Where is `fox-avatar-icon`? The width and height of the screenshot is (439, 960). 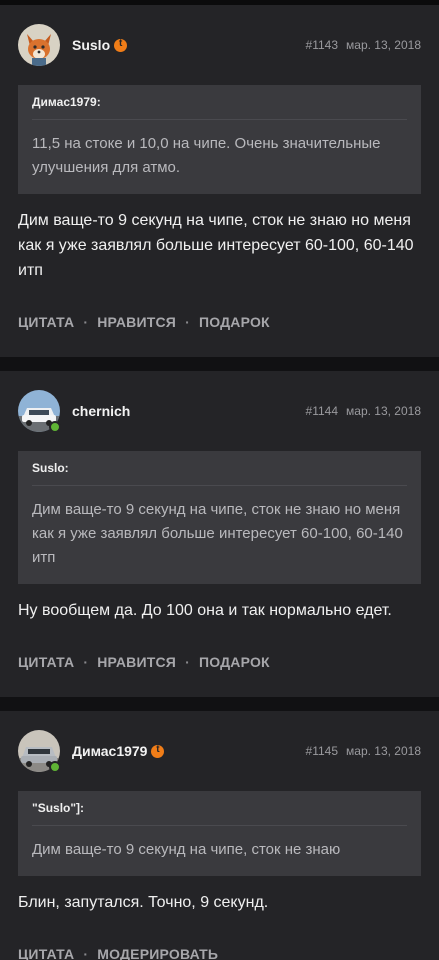
fox-avatar-icon is located at coordinates (39, 45).